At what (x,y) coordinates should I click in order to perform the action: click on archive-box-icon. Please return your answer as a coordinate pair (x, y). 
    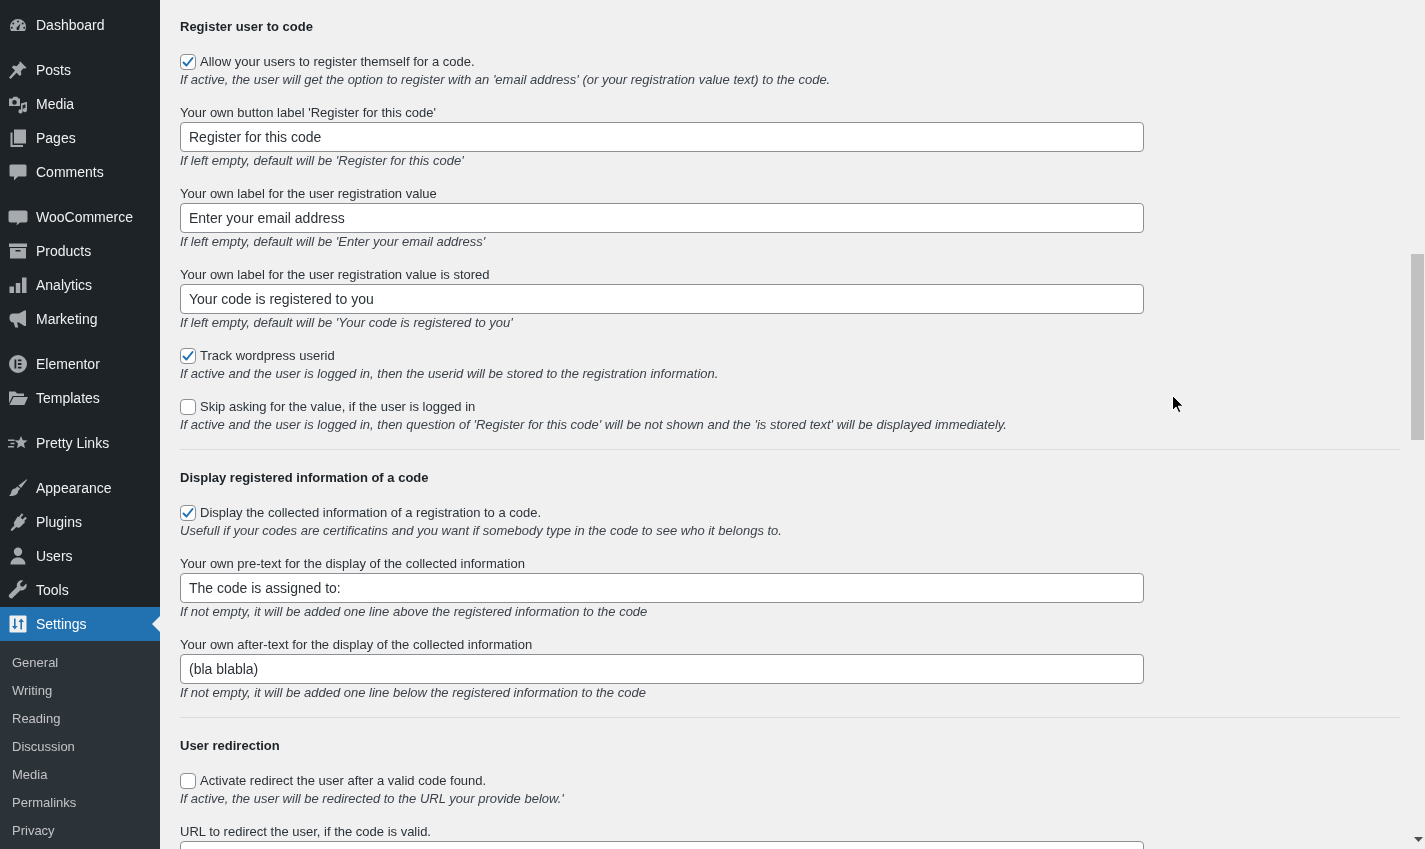
    Looking at the image, I should click on (18, 251).